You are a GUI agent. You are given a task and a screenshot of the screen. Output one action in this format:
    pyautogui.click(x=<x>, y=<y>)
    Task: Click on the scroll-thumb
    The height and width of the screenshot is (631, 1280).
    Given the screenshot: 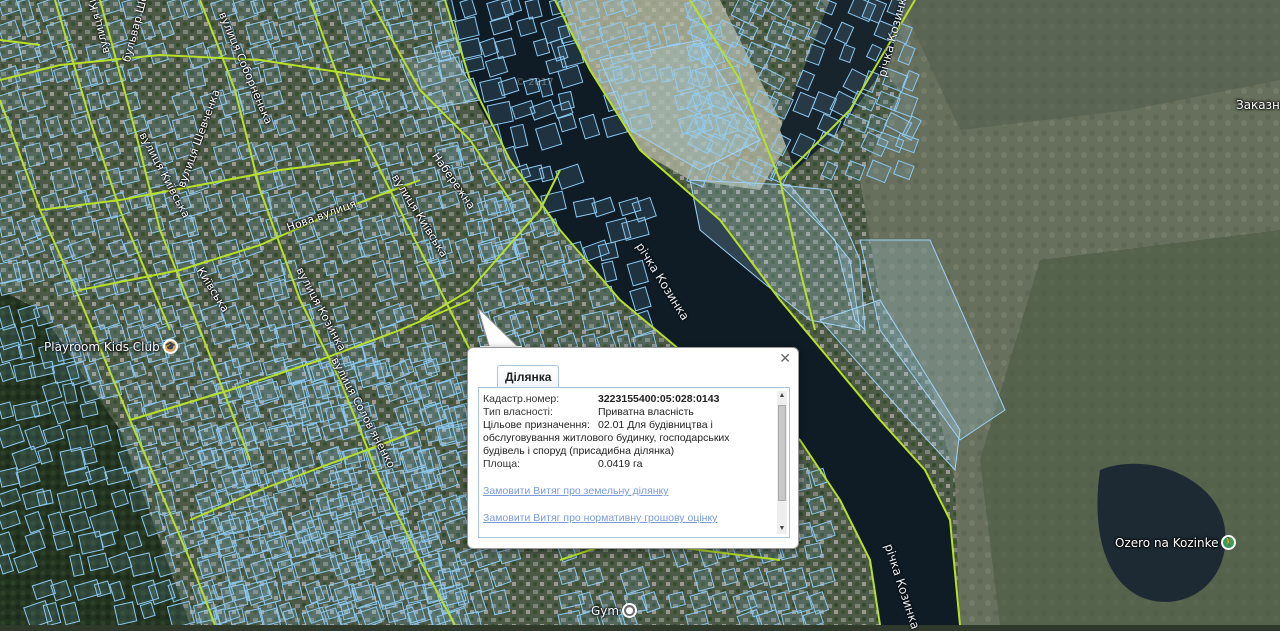 What is the action you would take?
    pyautogui.click(x=782, y=453)
    